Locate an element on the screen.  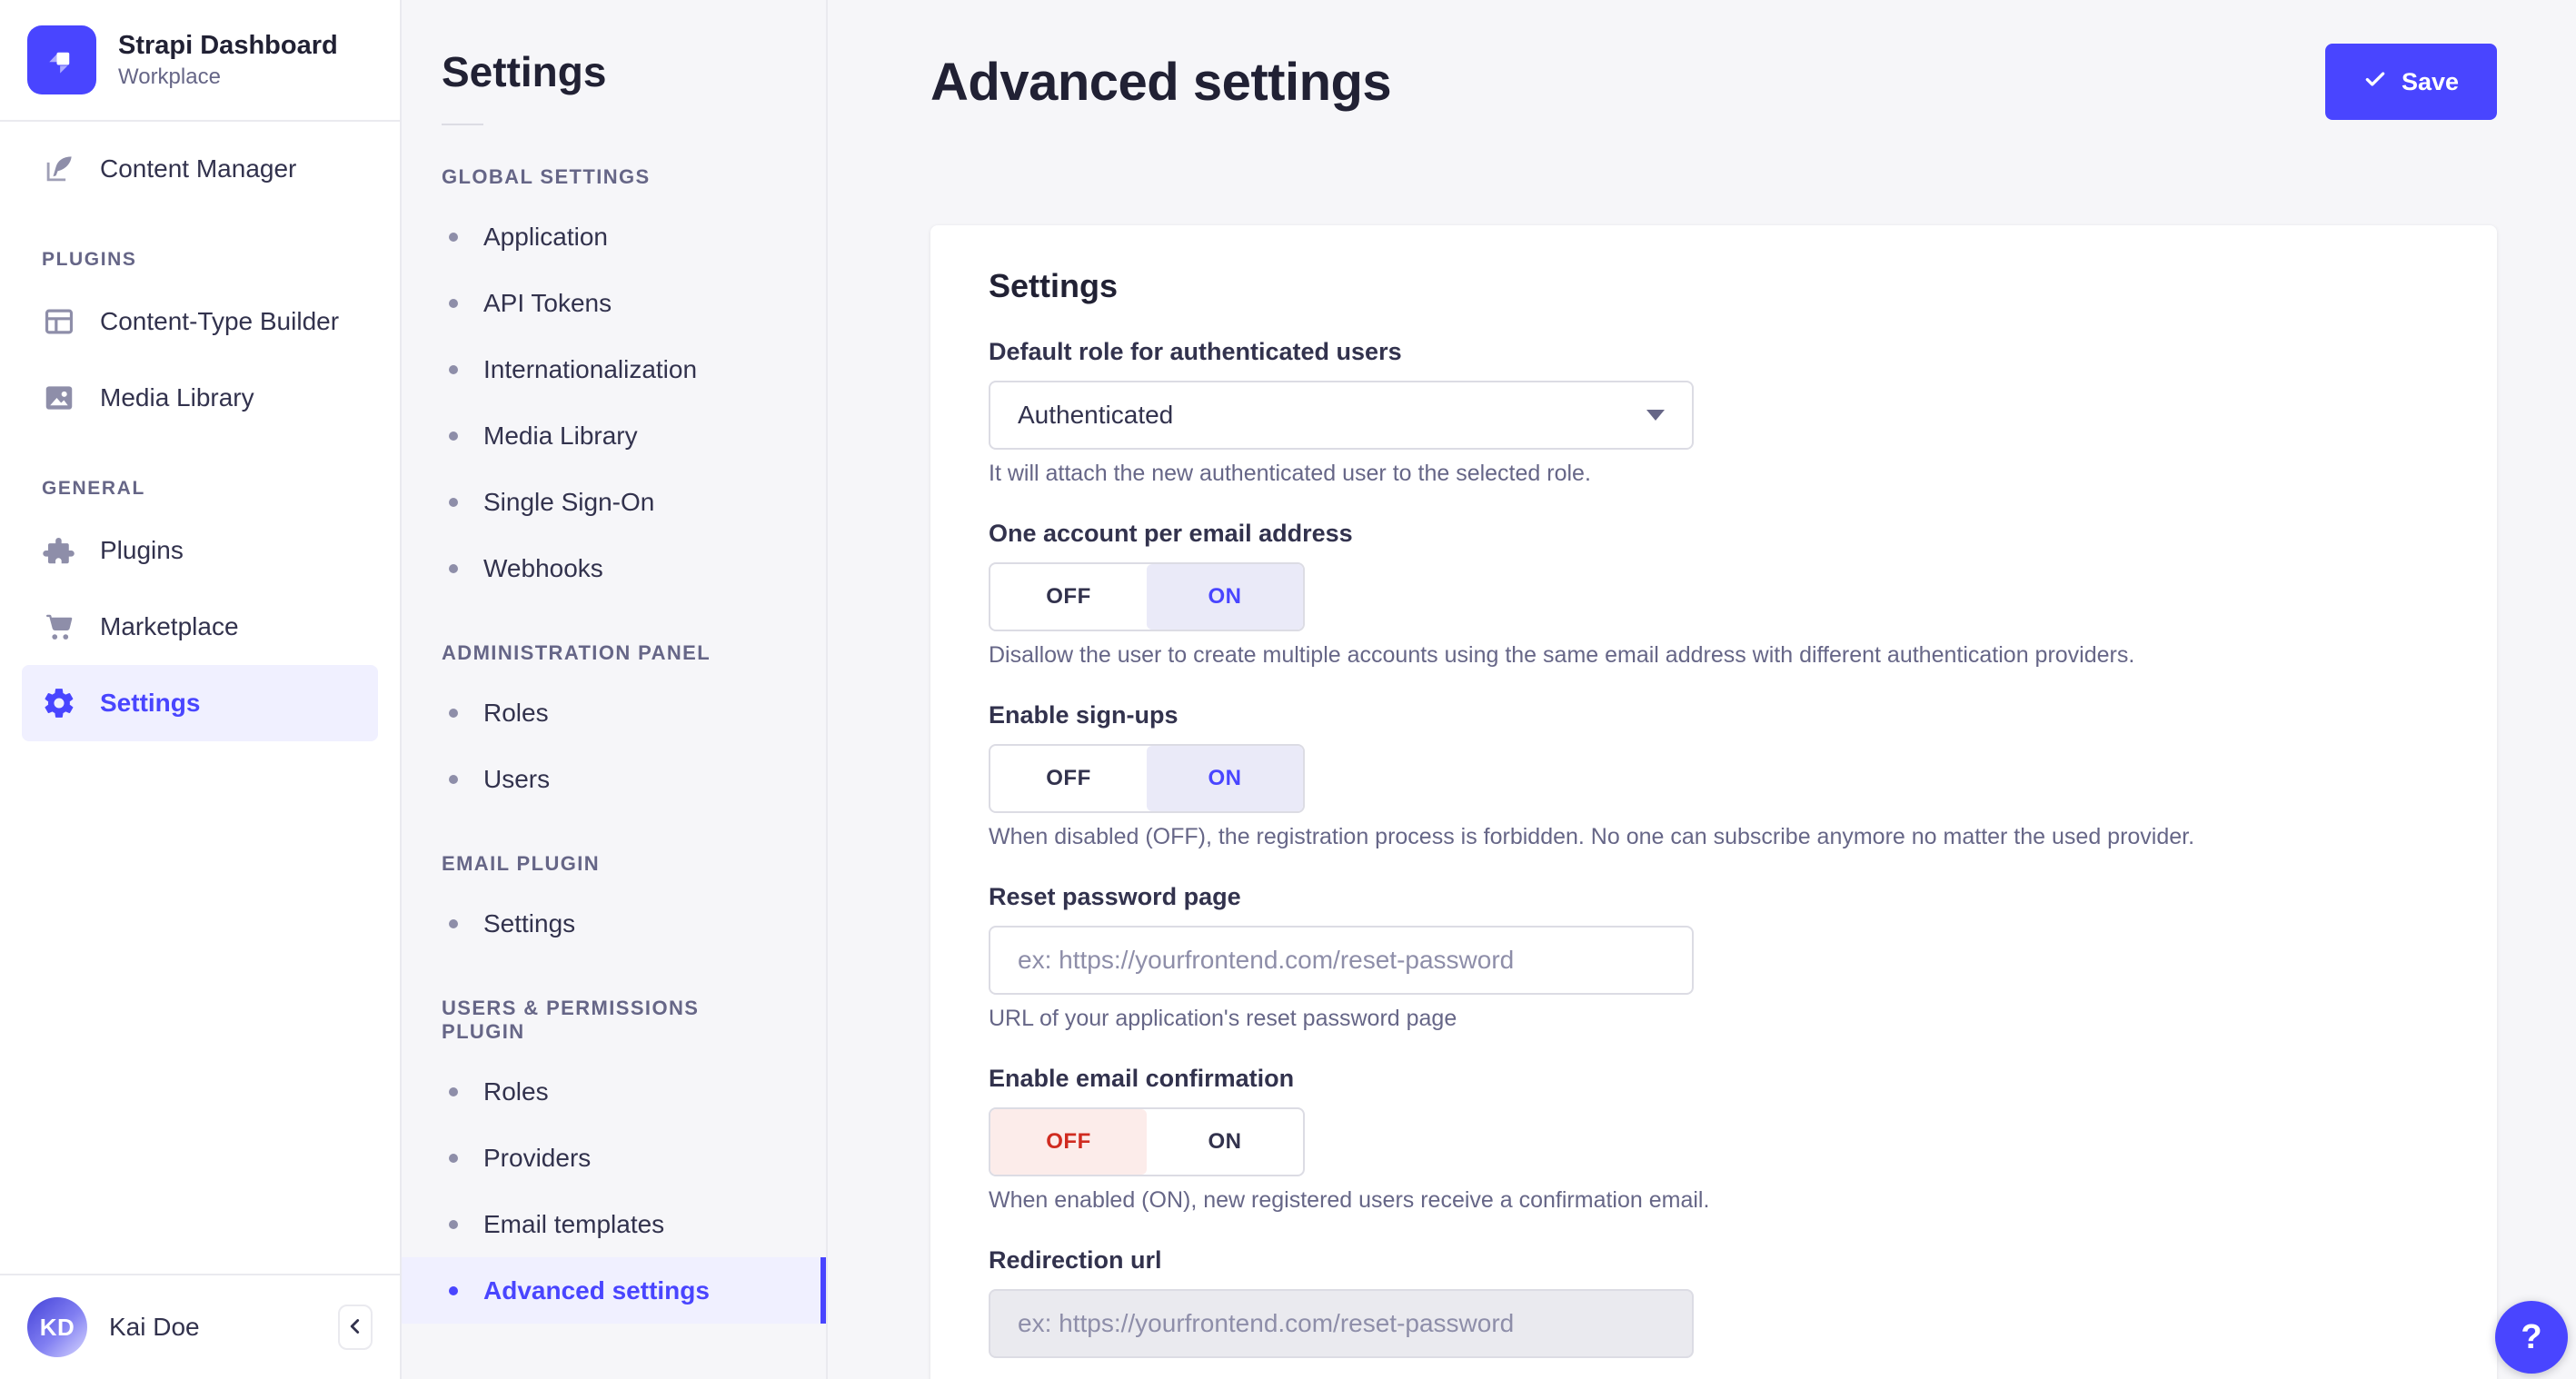
subnav-item-admin-roles: Roles is located at coordinates (614, 713).